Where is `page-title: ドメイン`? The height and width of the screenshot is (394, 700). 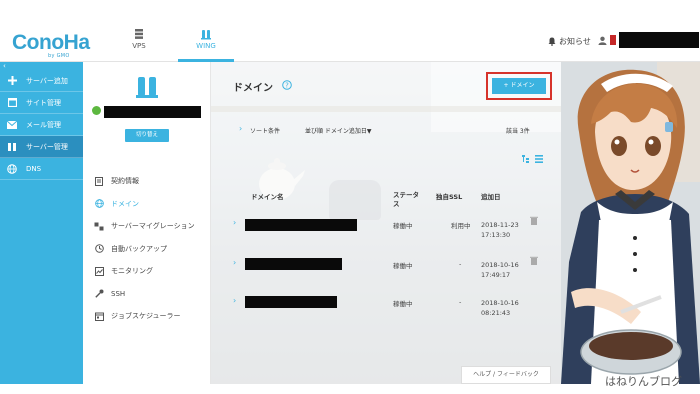
page-title: ドメイン is located at coordinates (253, 88).